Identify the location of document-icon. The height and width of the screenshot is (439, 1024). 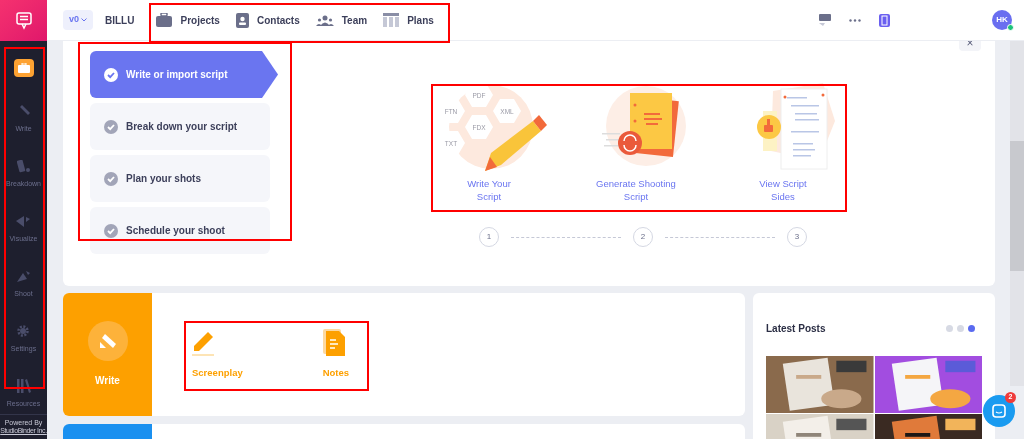
(333, 342).